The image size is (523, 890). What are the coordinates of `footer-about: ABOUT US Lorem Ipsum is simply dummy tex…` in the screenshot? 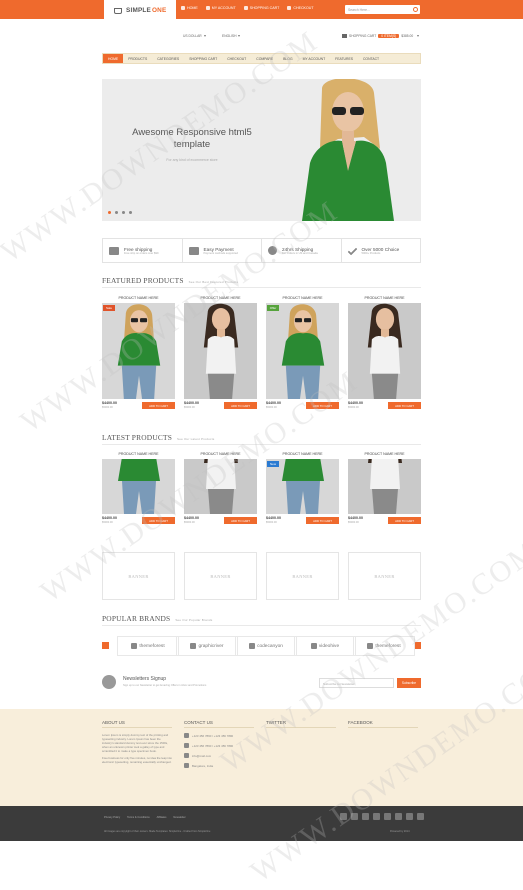 It's located at (137, 743).